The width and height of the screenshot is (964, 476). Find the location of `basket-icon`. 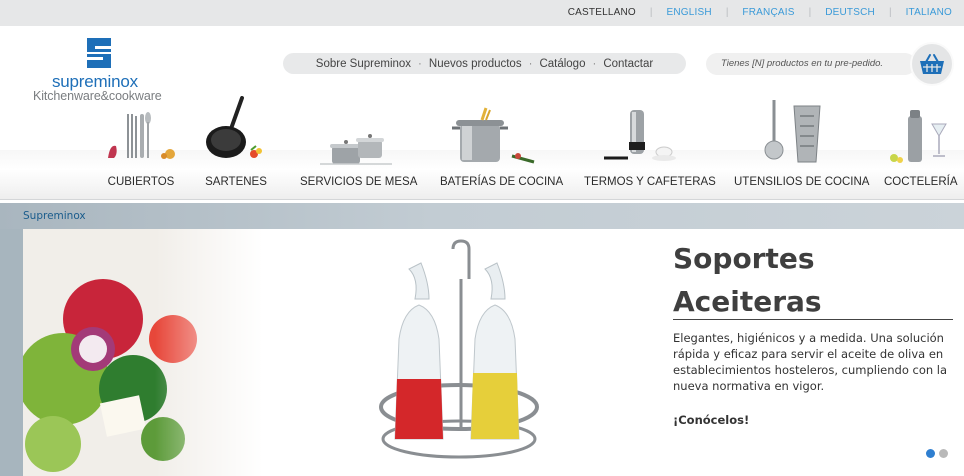

basket-icon is located at coordinates (932, 64).